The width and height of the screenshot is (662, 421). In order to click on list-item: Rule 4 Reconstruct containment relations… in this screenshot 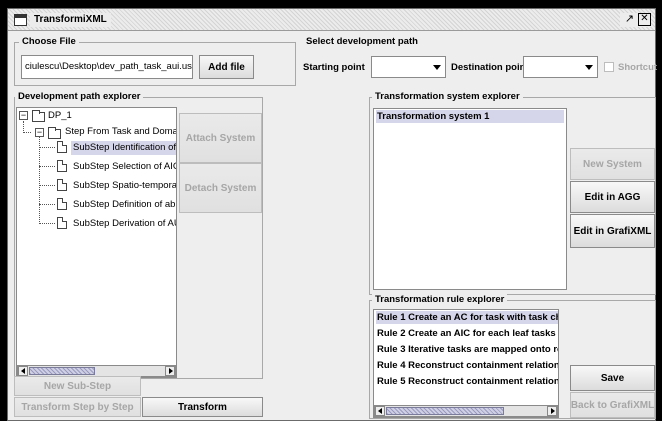, I will do `click(467, 365)`.